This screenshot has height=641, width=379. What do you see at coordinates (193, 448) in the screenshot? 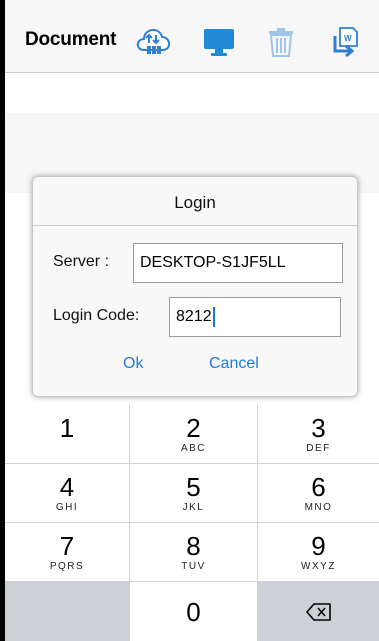
I see `key-letters: ABC` at bounding box center [193, 448].